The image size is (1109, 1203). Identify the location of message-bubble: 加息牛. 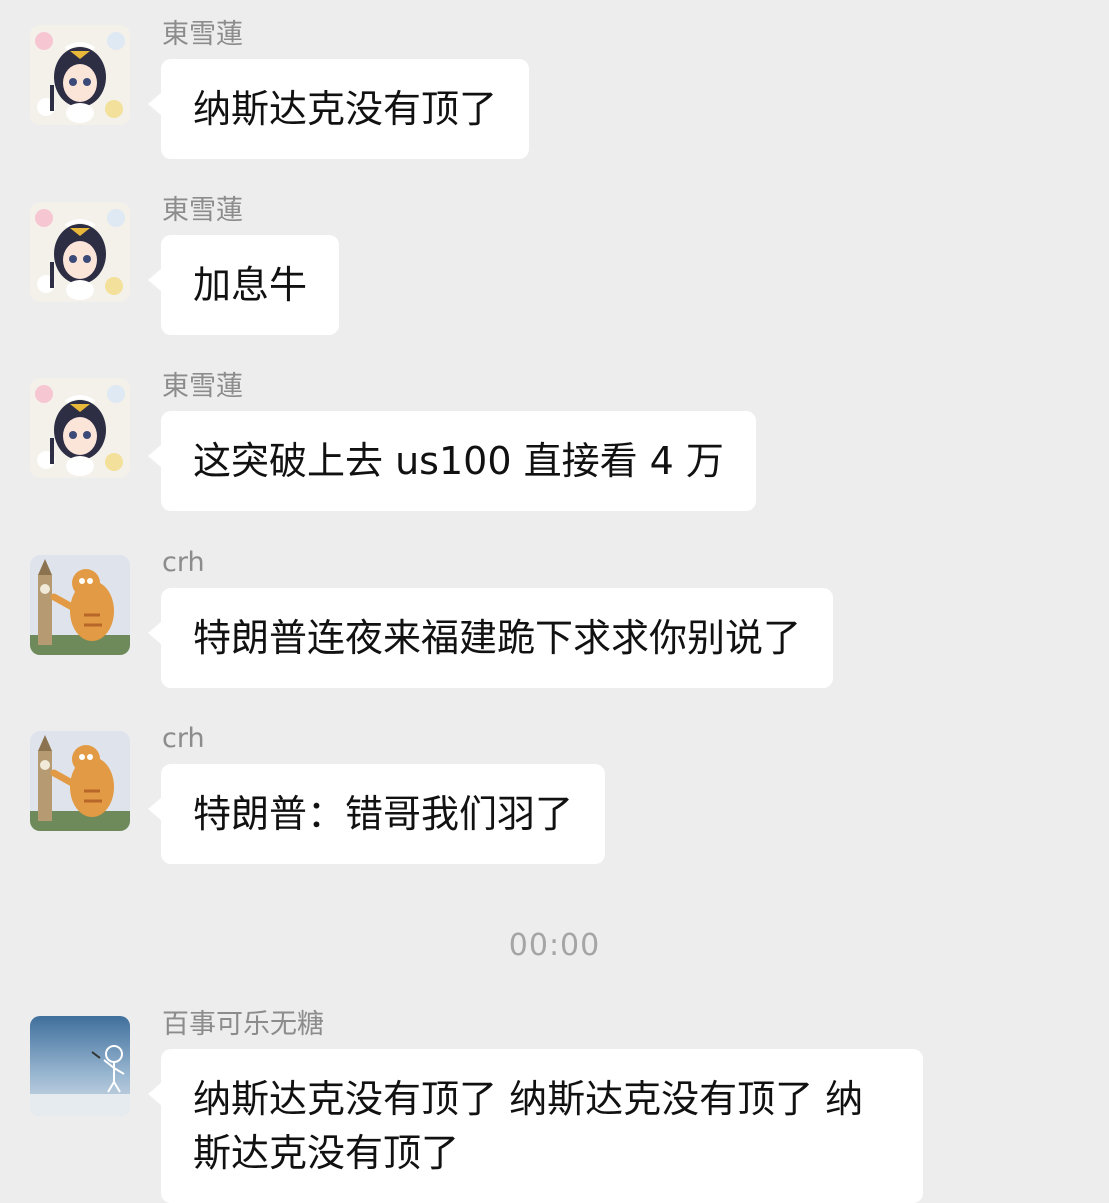
(243, 285).